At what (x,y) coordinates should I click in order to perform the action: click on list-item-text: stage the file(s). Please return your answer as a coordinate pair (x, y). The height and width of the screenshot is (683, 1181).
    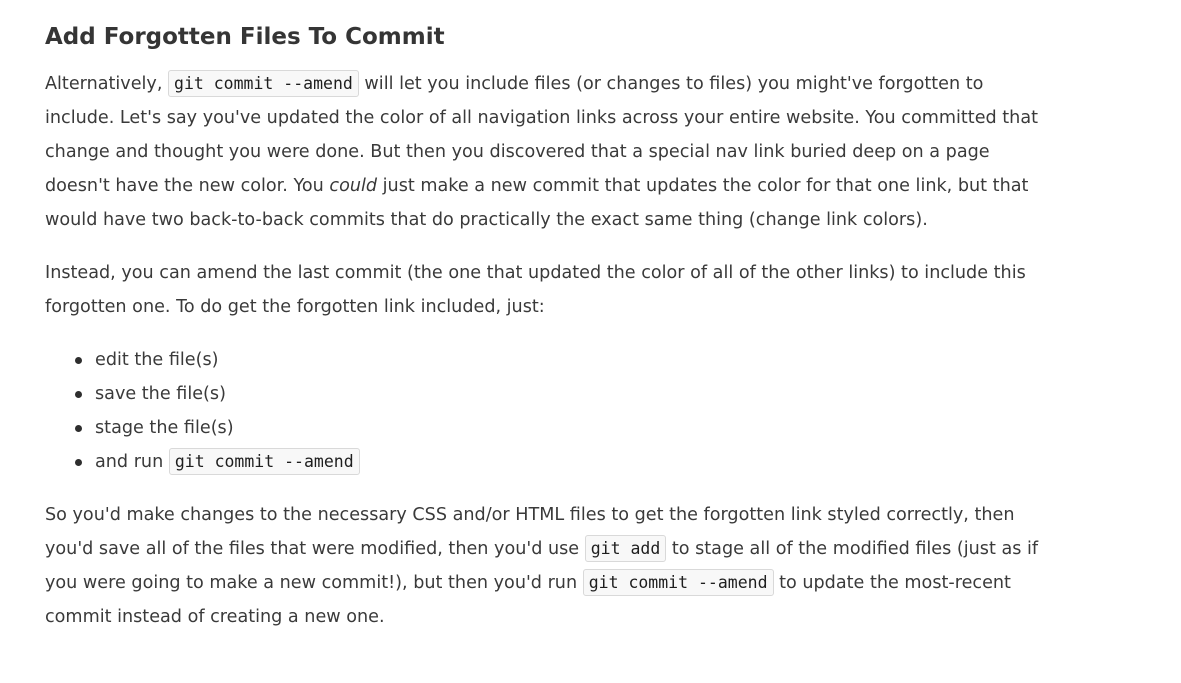
    Looking at the image, I should click on (164, 428).